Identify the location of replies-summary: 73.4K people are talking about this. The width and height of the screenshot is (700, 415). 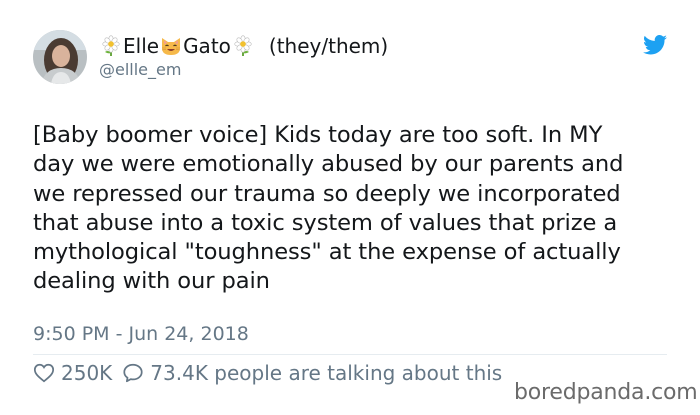
(326, 373).